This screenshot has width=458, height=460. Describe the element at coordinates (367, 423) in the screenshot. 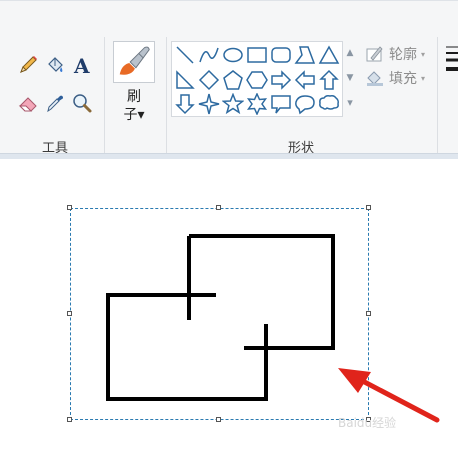

I see `watermark: Baidu经验` at that location.